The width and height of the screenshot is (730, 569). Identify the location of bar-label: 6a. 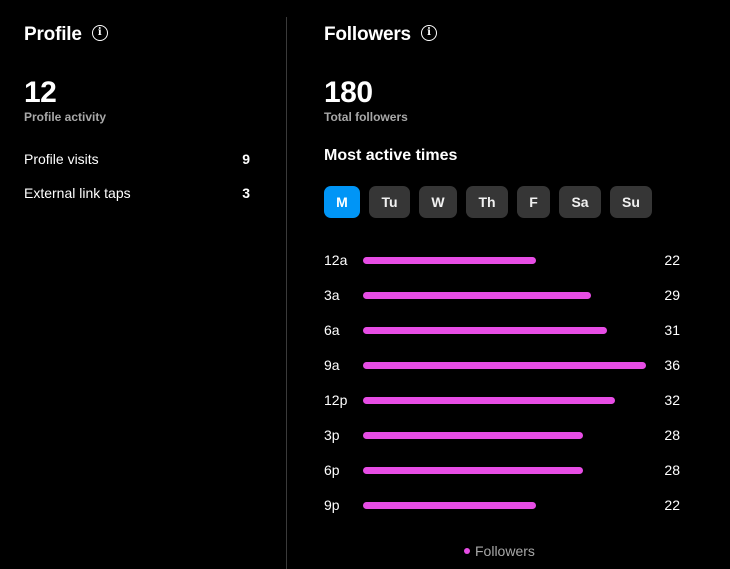
(332, 330).